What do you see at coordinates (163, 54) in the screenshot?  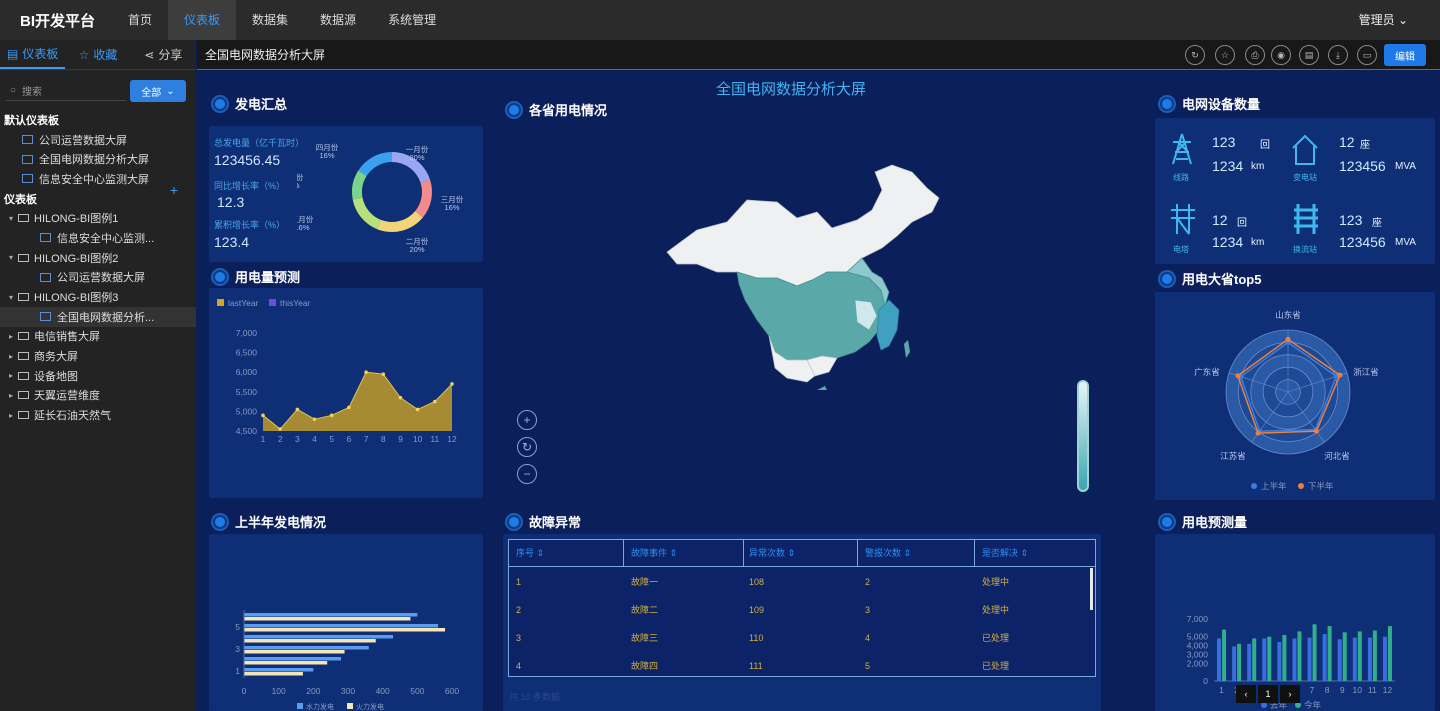 I see `tab-share: ⋖ 分享` at bounding box center [163, 54].